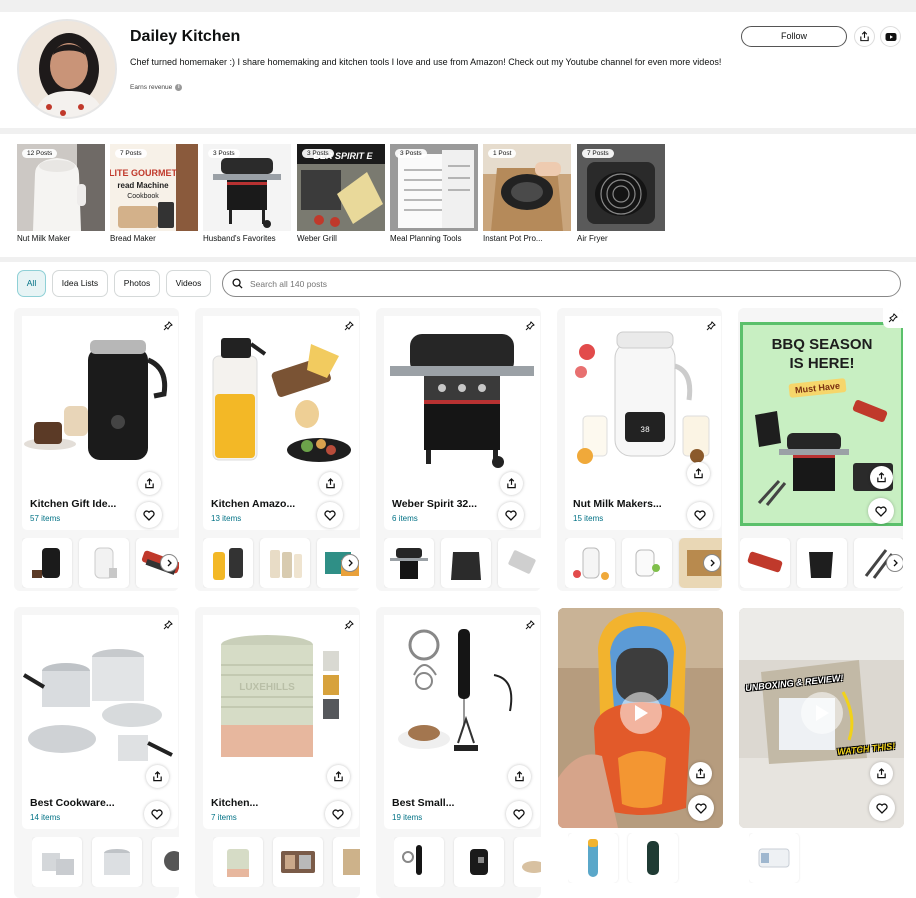 The height and width of the screenshot is (898, 916). Describe the element at coordinates (621, 193) in the screenshot. I see `idea-list-tile: 7 Posts Air Fryer` at that location.